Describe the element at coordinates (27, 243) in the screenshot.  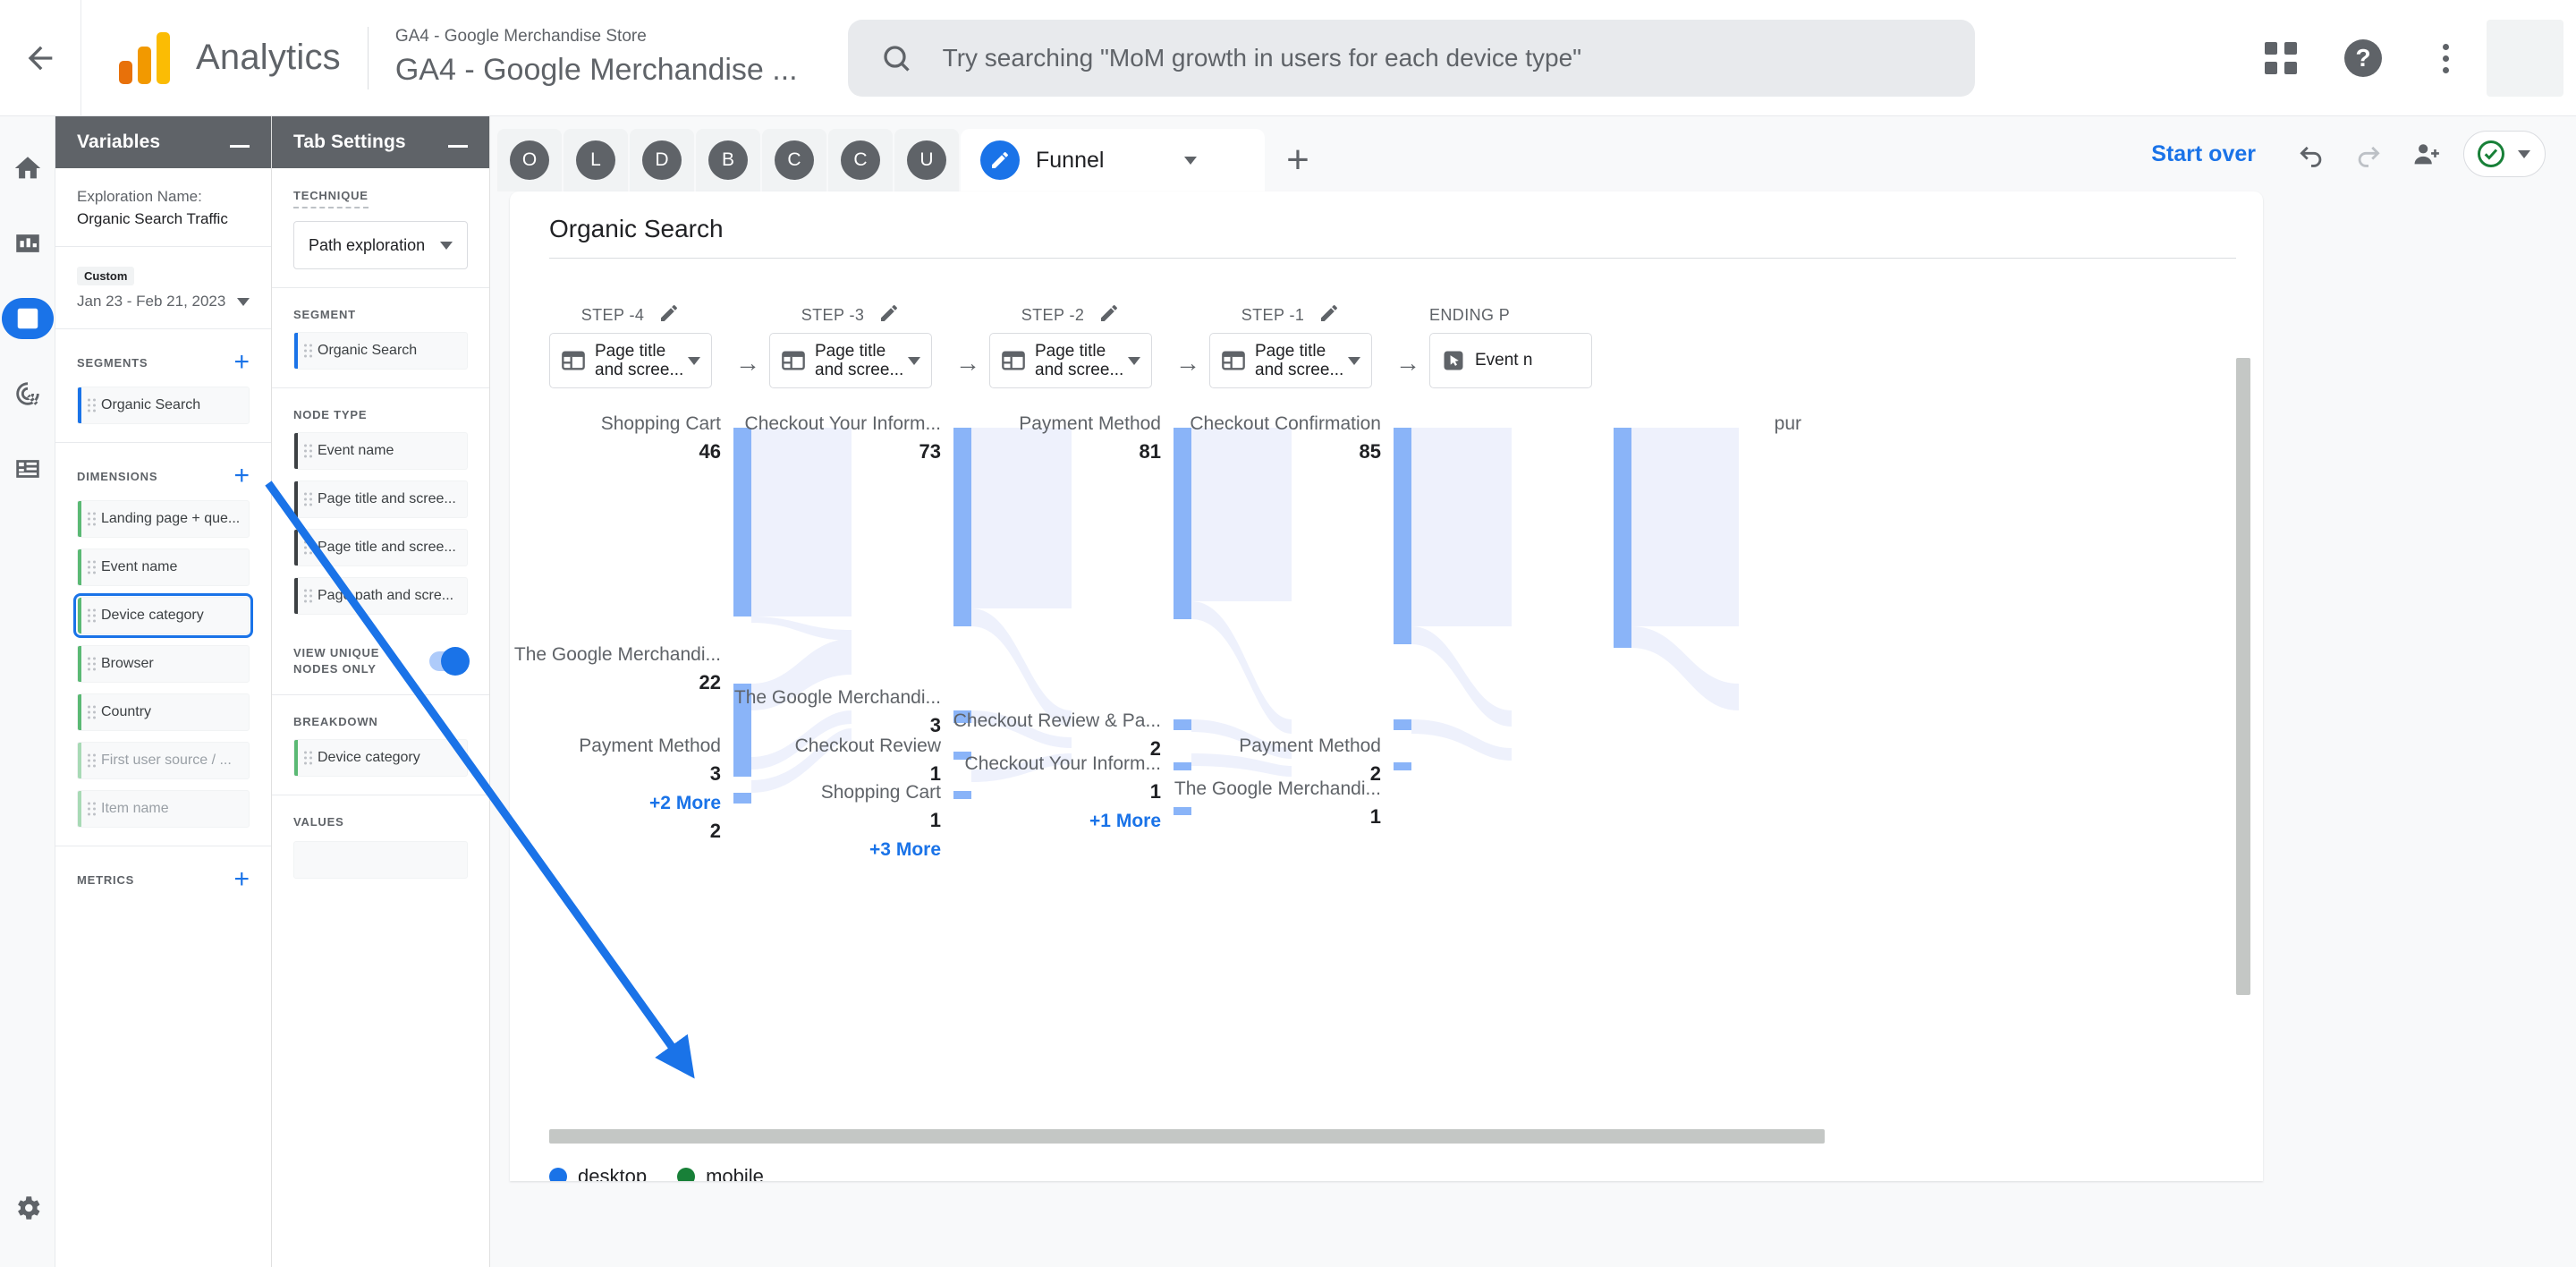
I see `sidebar-item-reports` at that location.